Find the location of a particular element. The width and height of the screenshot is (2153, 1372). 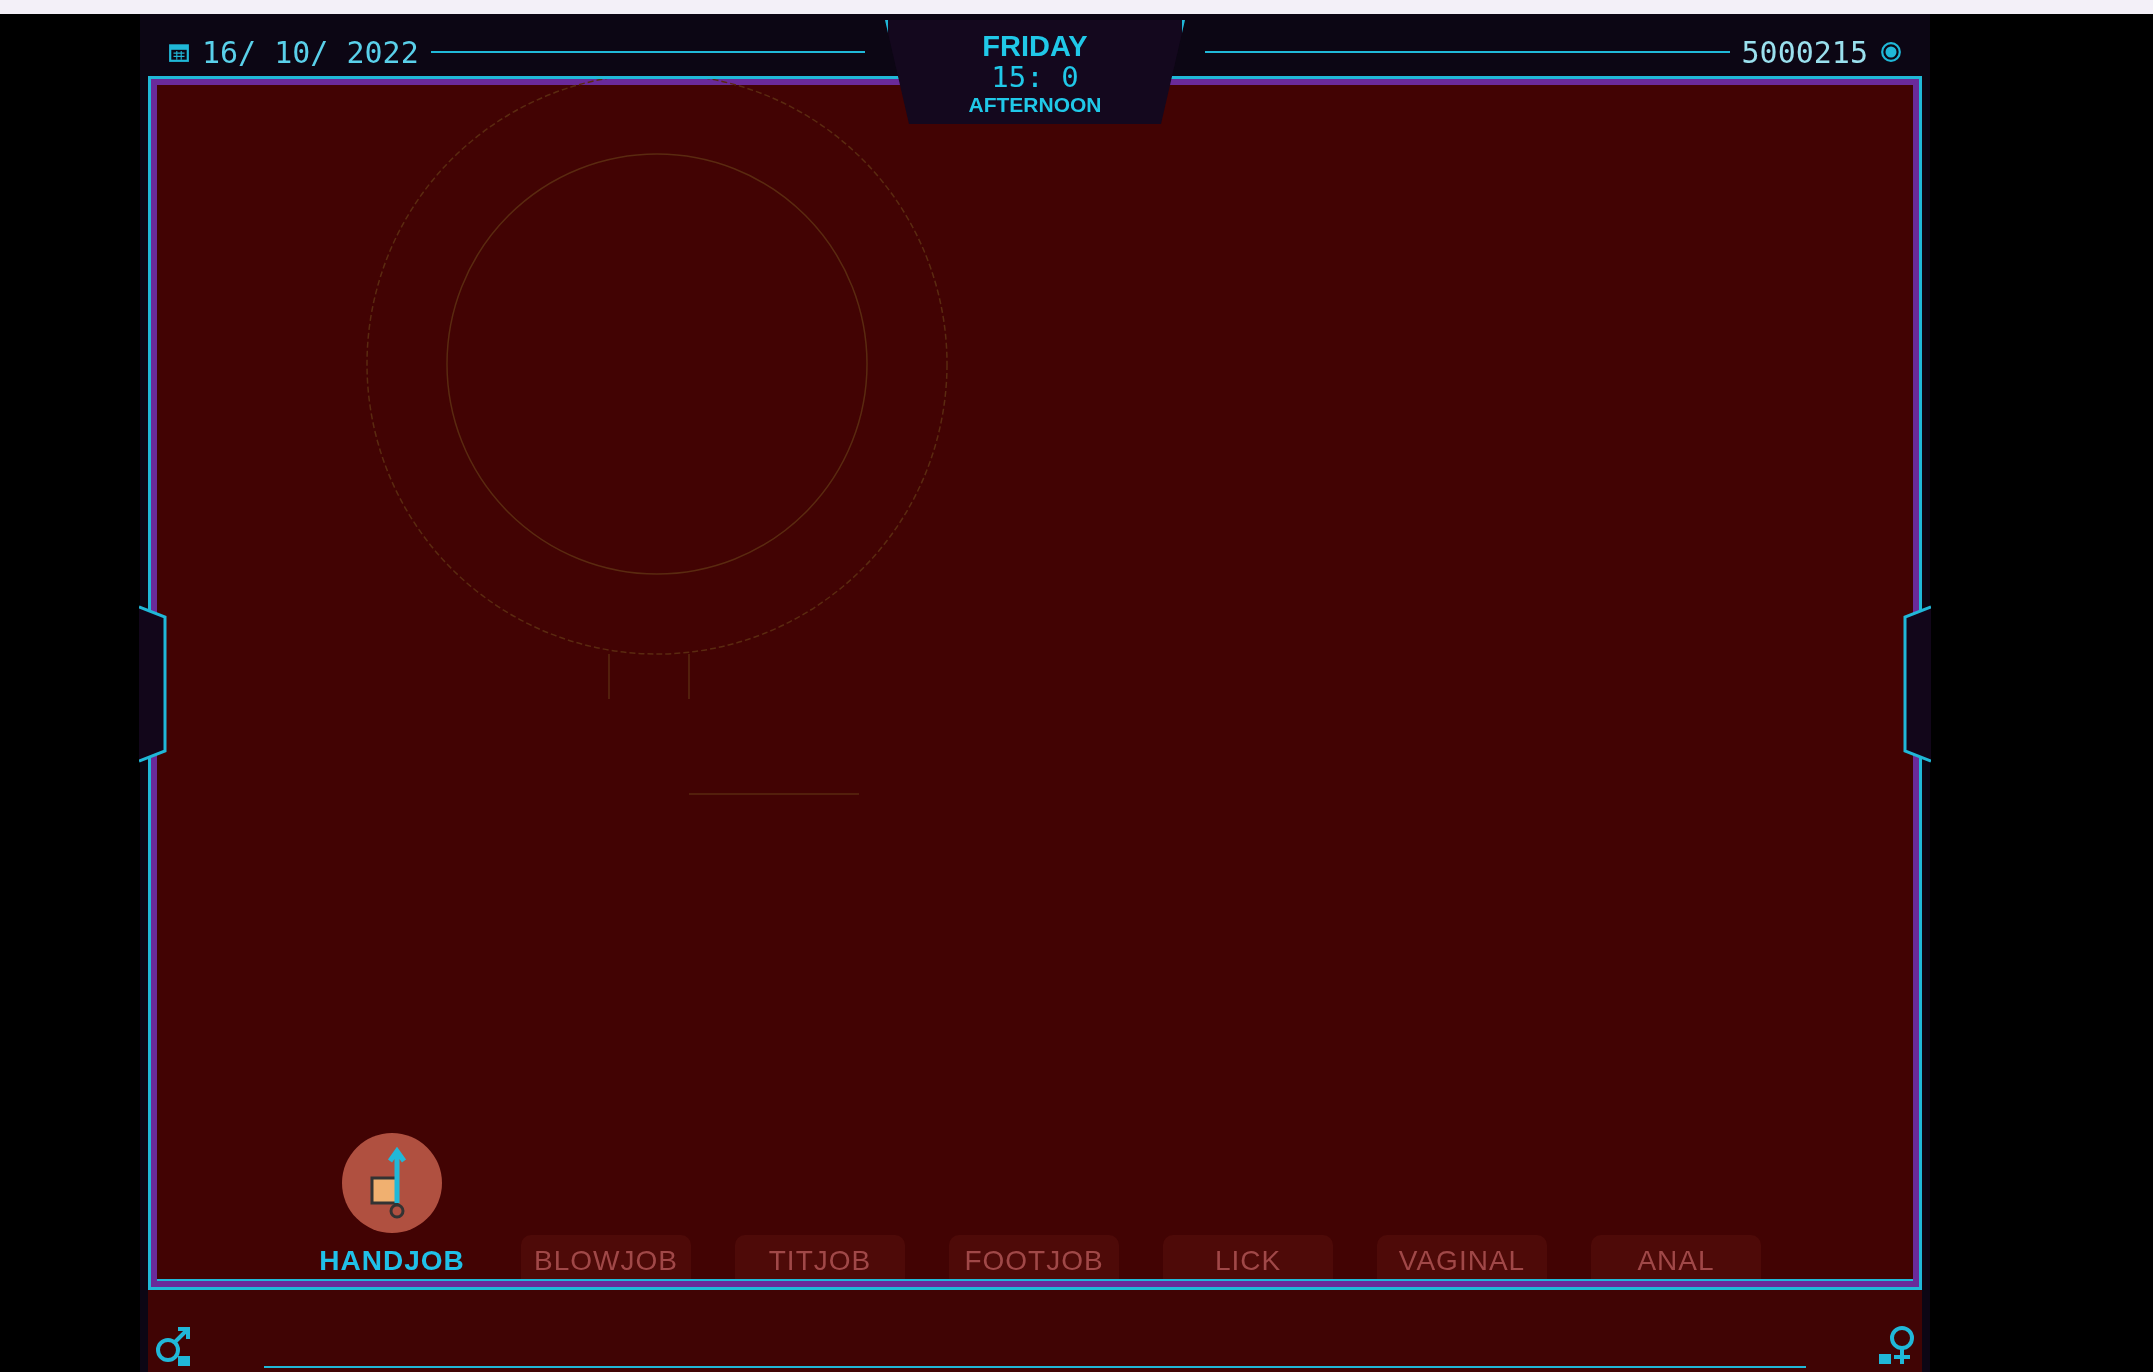

action-tab: BLOWJOB is located at coordinates (606, 1257).